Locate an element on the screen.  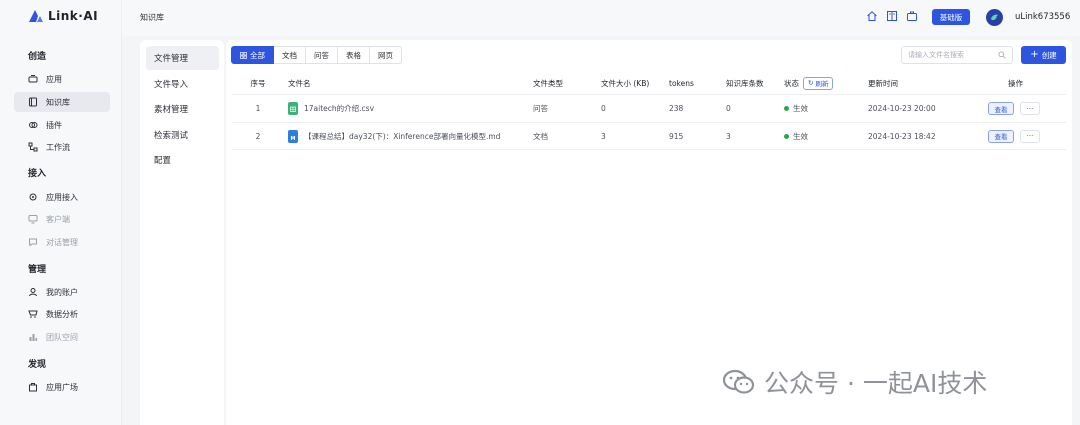
link-ai-logo-icon is located at coordinates (36, 16).